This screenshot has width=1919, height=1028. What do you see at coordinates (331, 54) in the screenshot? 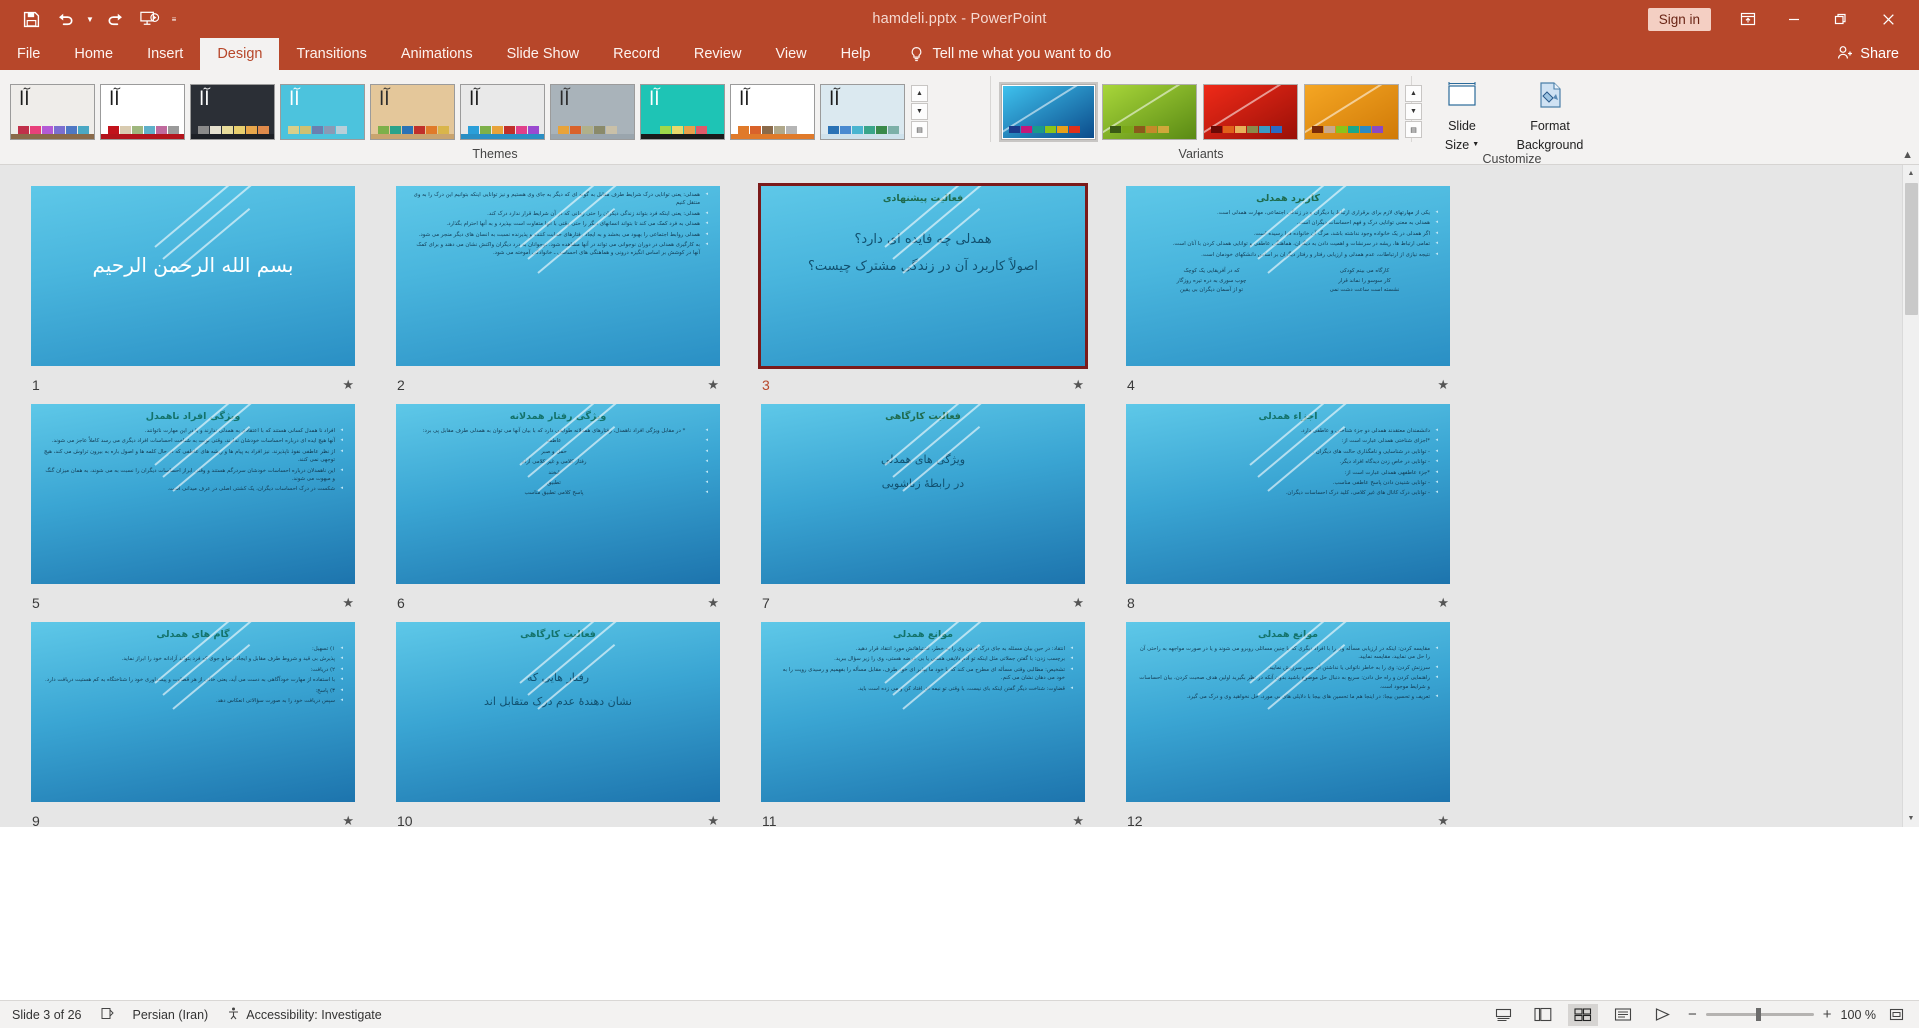
I see `tab-transitions: Transitions` at bounding box center [331, 54].